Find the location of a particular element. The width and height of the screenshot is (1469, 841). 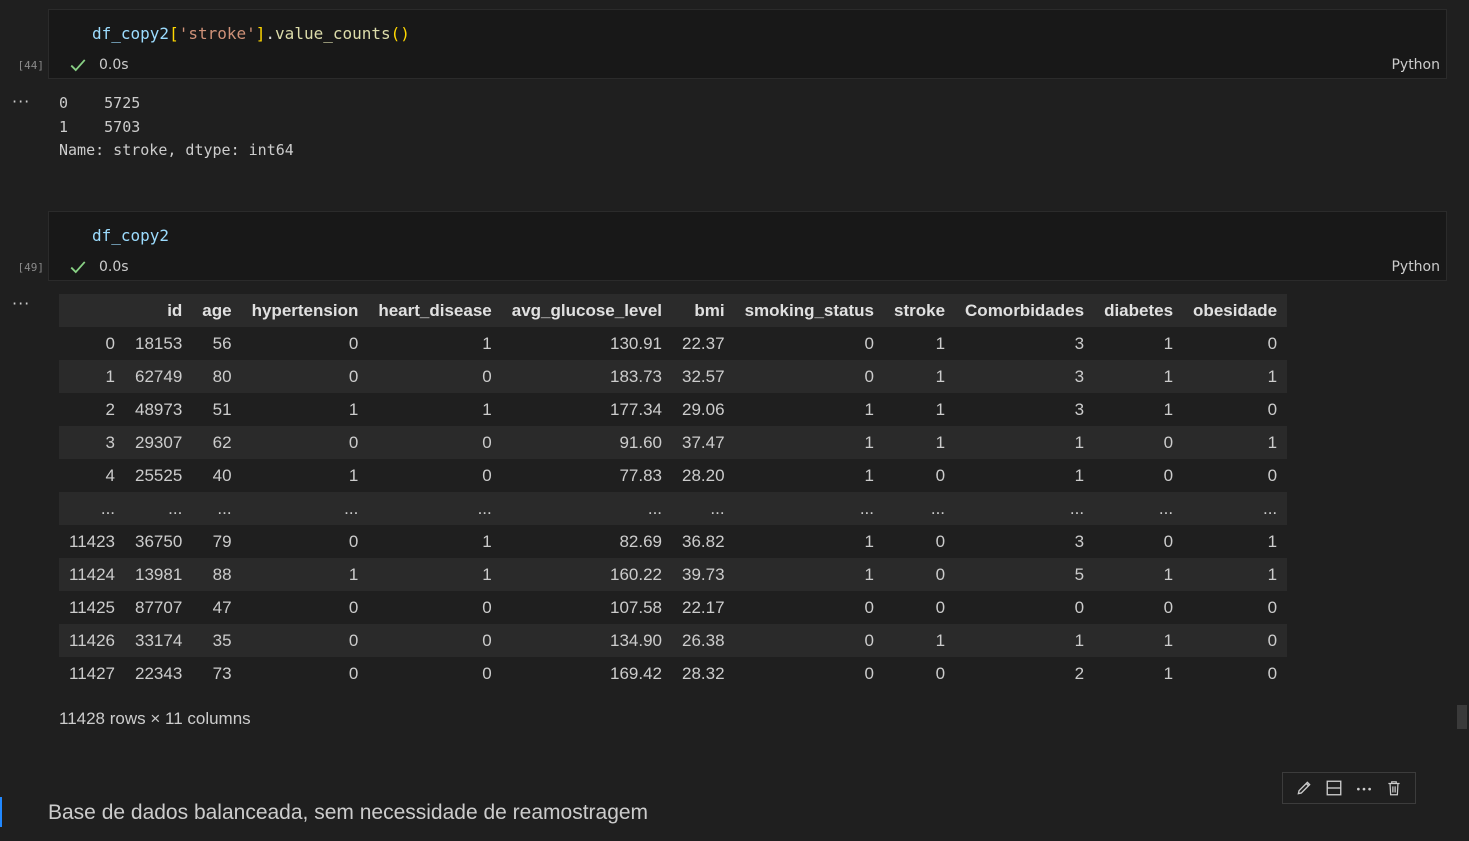

row-index: 11425 is located at coordinates (92, 607).